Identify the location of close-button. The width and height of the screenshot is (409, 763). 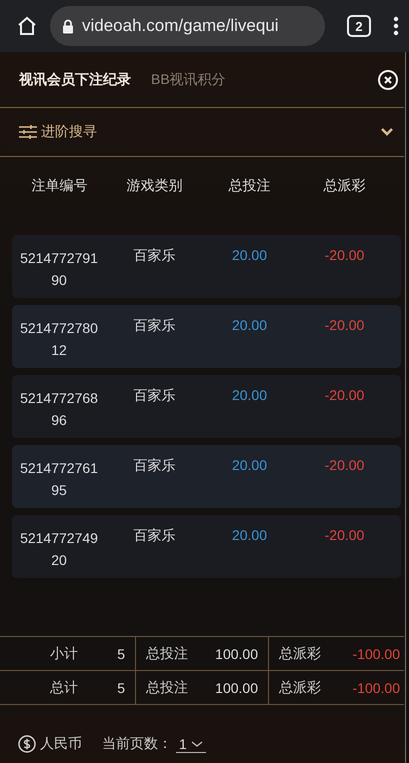
(388, 80).